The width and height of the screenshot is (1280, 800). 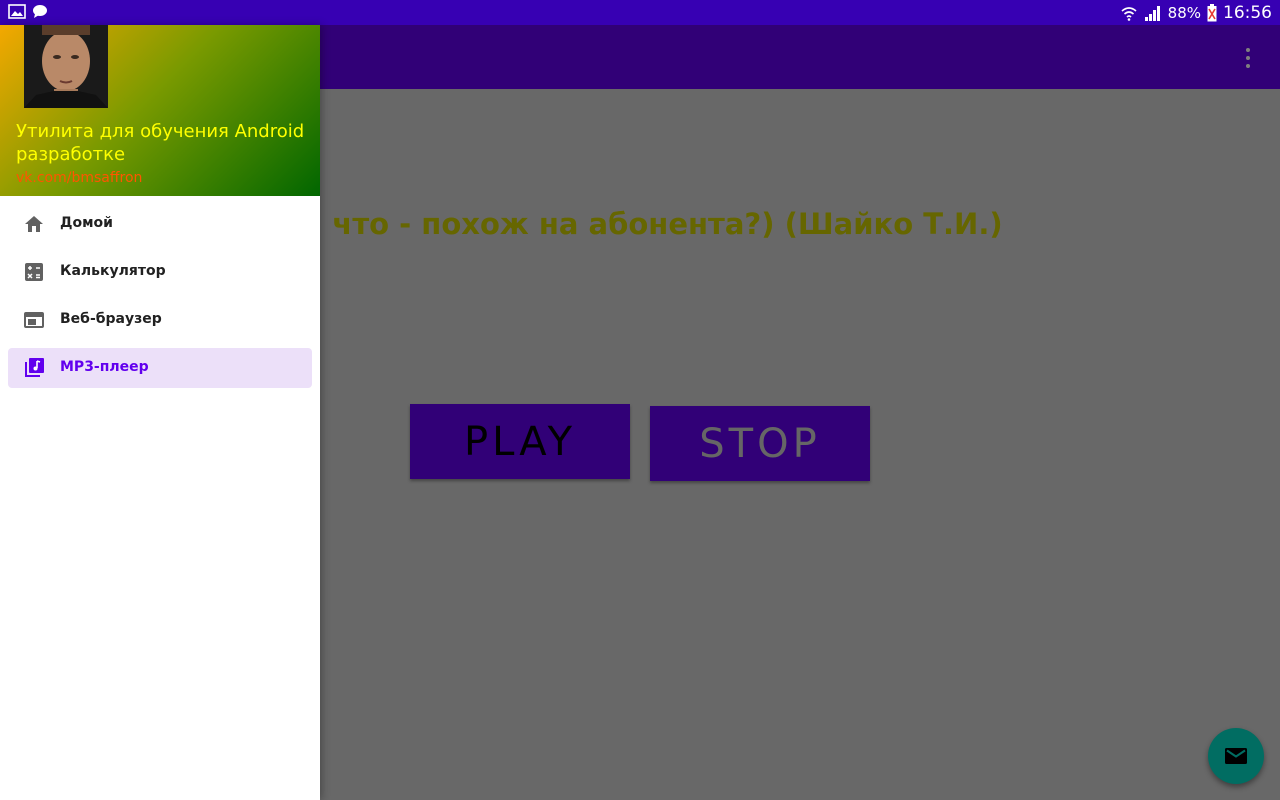 What do you see at coordinates (17, 11) in the screenshot?
I see `gallery-icon` at bounding box center [17, 11].